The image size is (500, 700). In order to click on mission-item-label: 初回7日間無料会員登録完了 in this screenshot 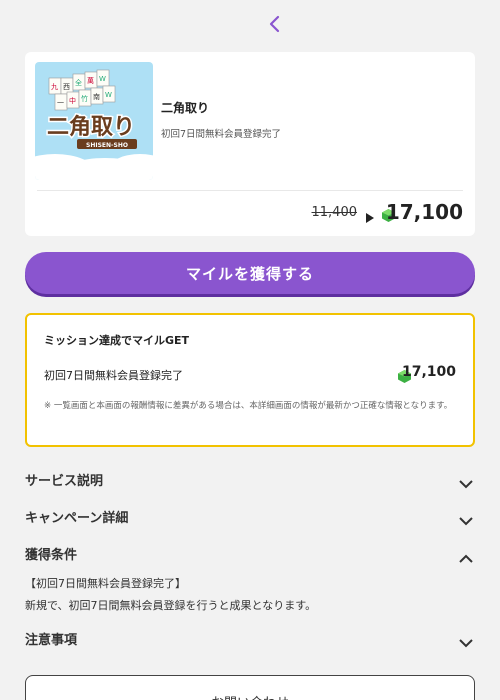, I will do `click(113, 375)`.